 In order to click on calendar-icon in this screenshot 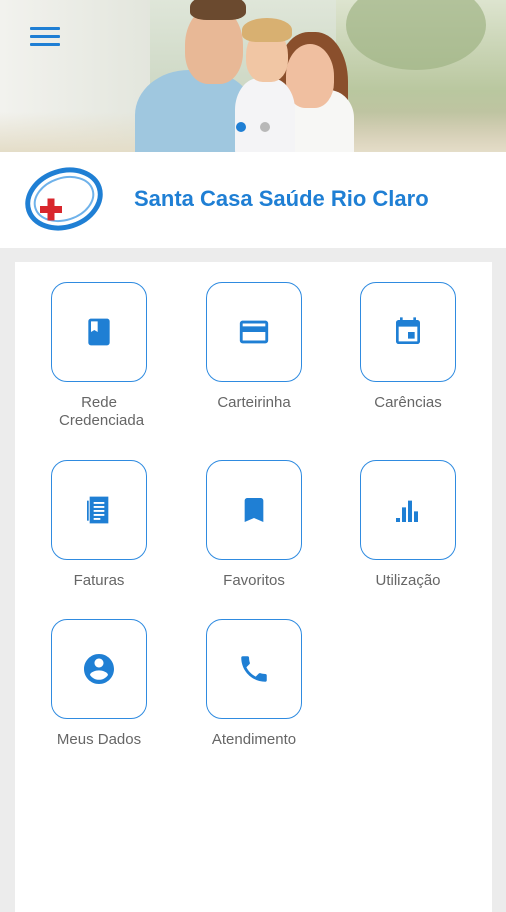, I will do `click(408, 332)`.